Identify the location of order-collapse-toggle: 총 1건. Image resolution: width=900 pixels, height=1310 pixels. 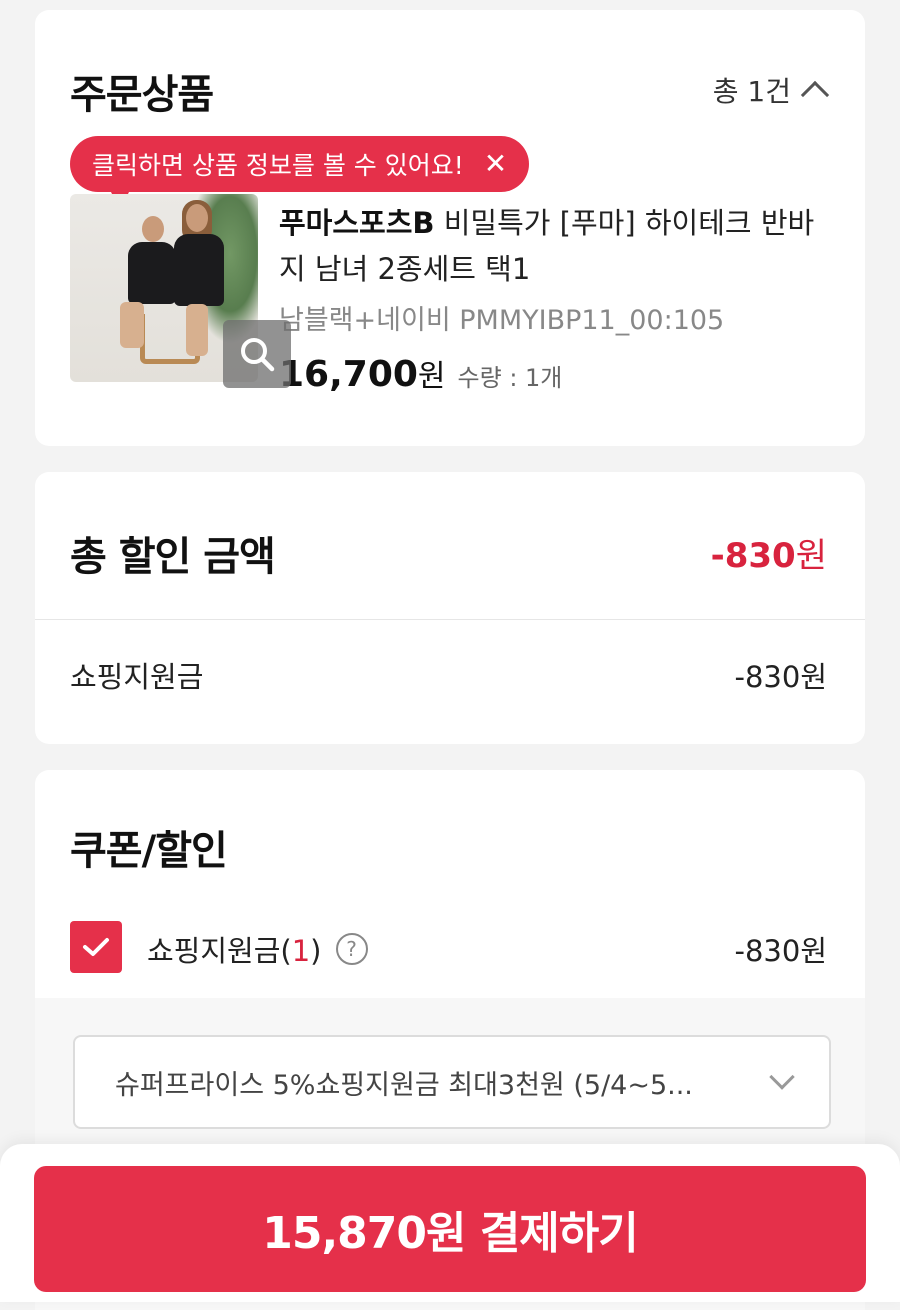
(771, 90).